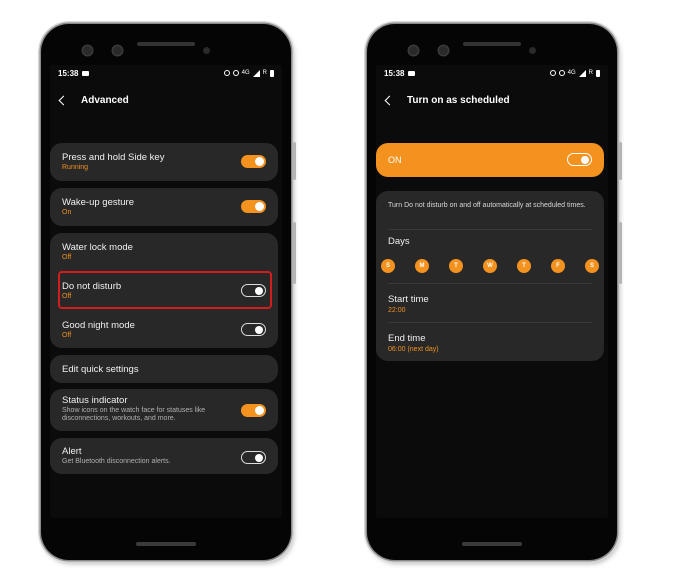 This screenshot has width=675, height=583. What do you see at coordinates (558, 266) in the screenshot?
I see `day-friday: F` at bounding box center [558, 266].